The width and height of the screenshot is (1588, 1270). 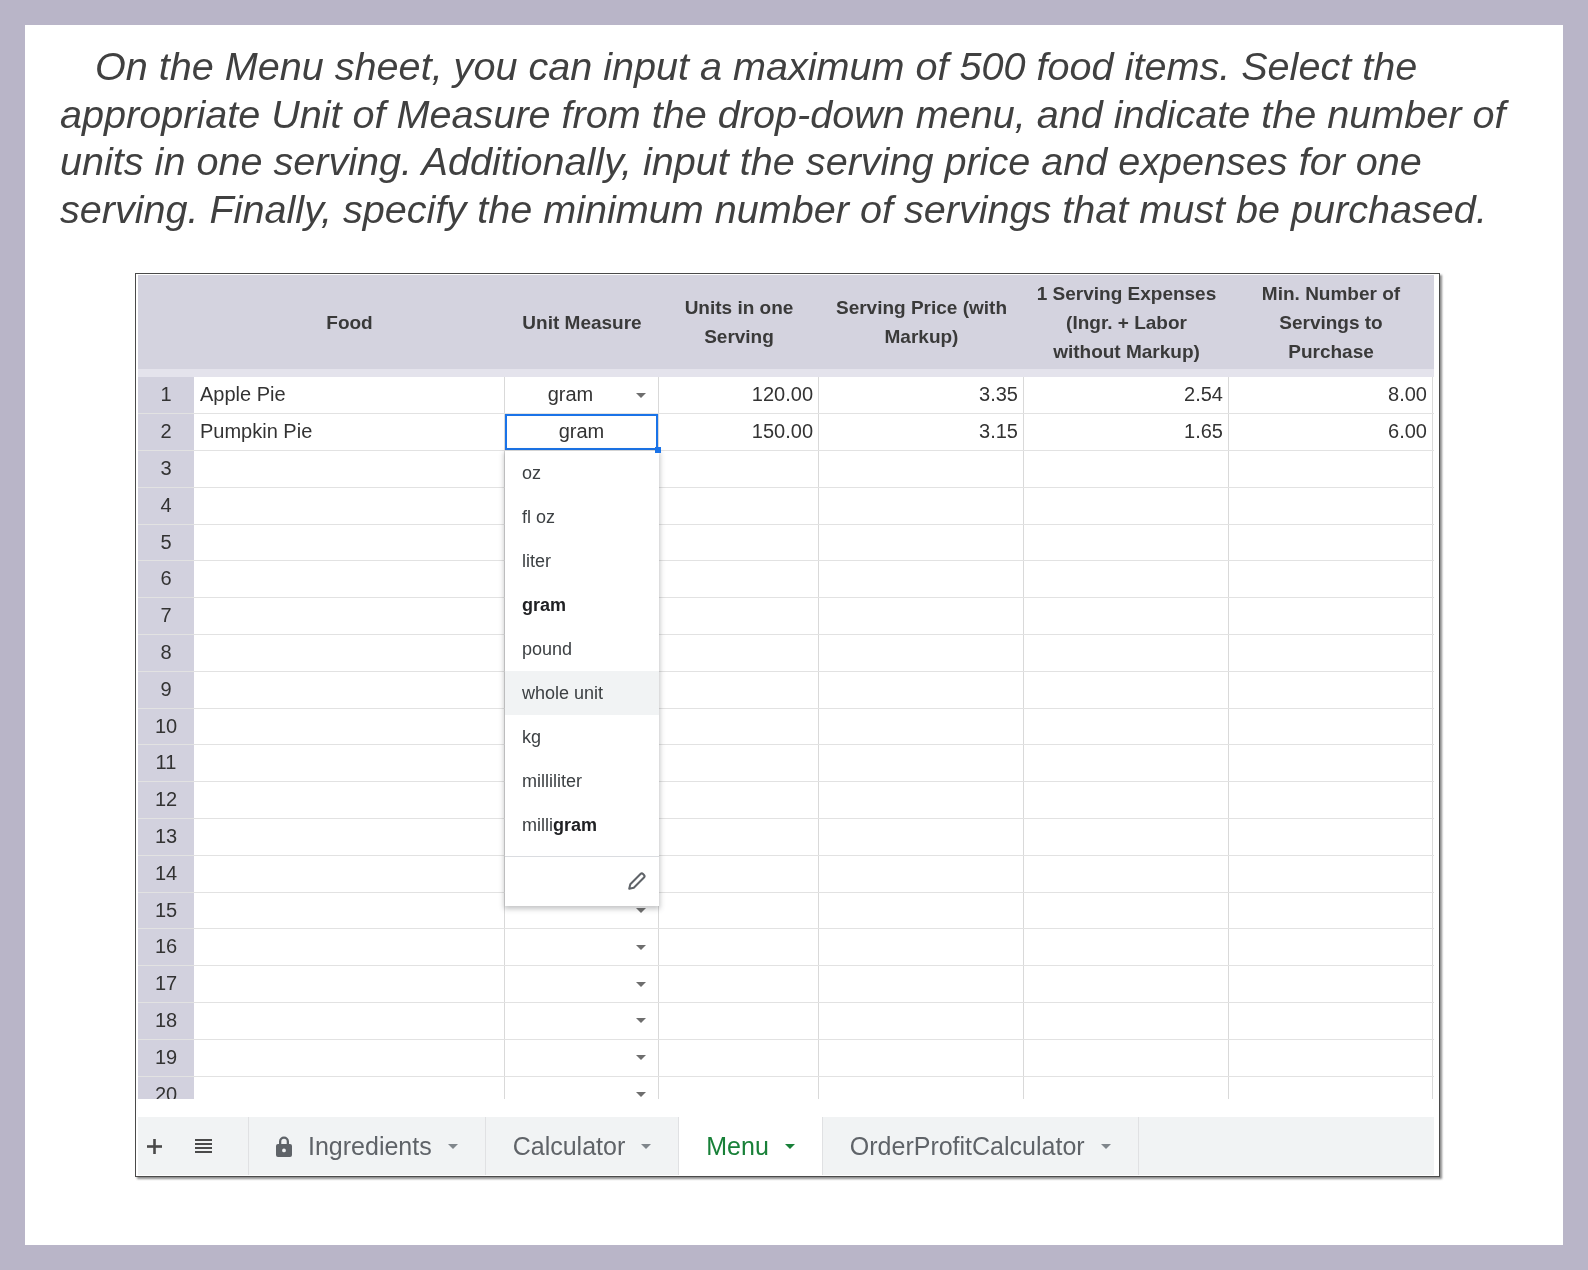 I want to click on table-cell: 2.54, so click(x=1126, y=395).